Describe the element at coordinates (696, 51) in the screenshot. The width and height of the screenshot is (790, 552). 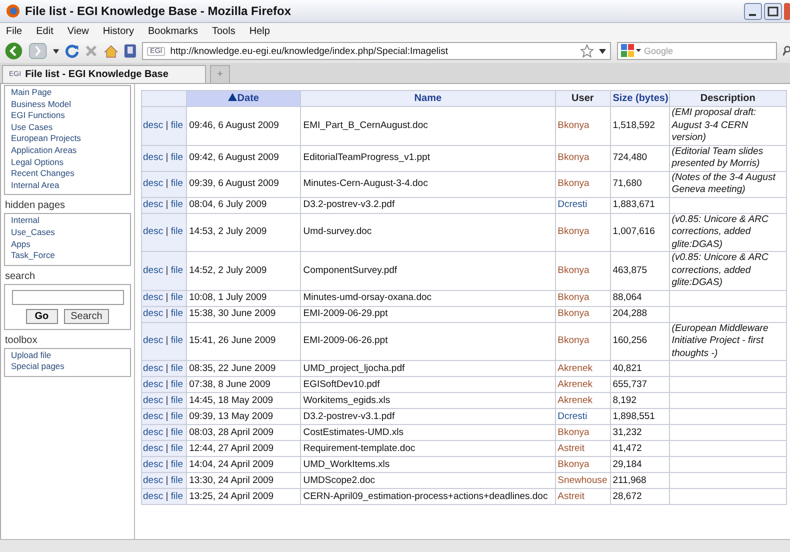
I see `web-search-field: Google` at that location.